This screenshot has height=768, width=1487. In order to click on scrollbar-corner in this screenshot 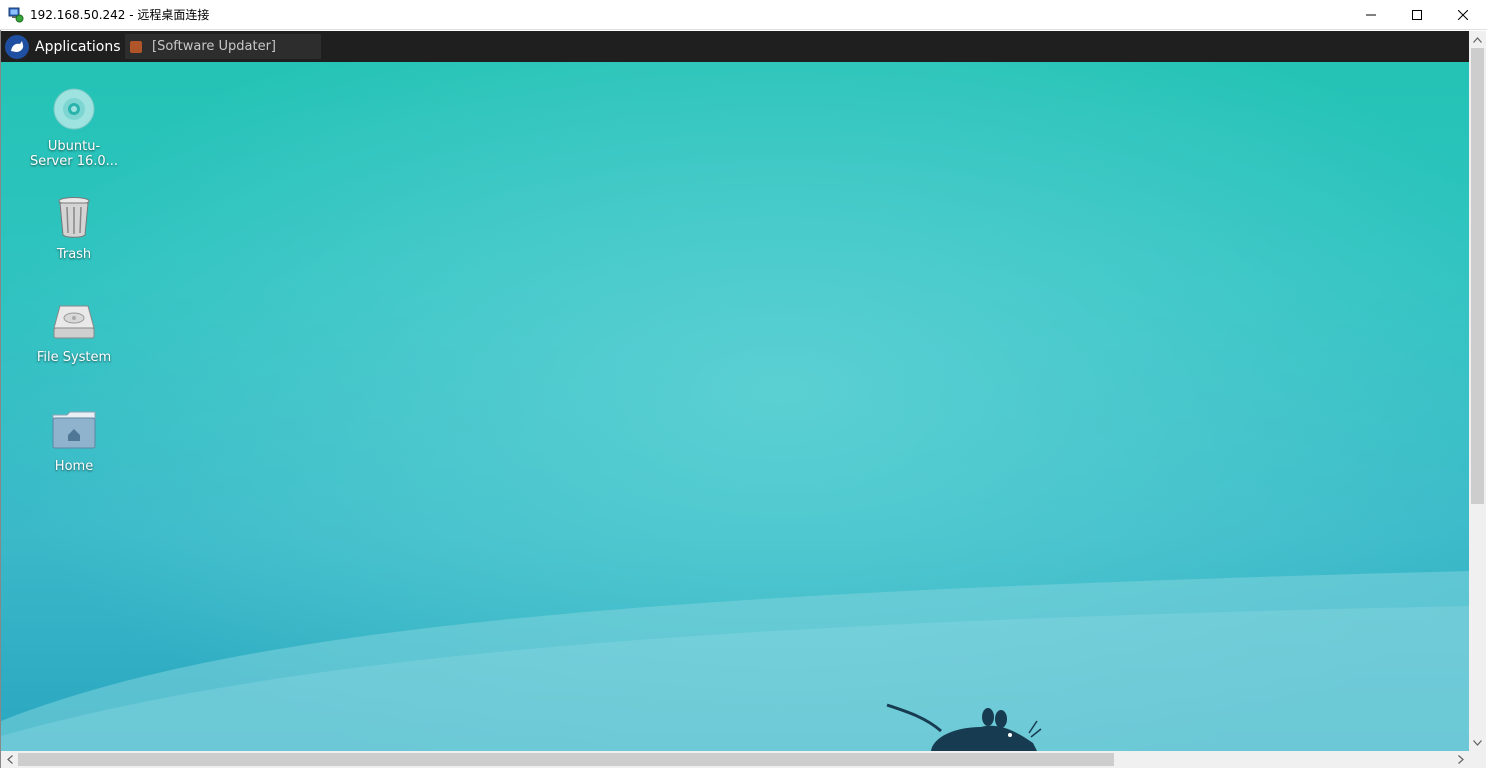, I will do `click(1477, 759)`.